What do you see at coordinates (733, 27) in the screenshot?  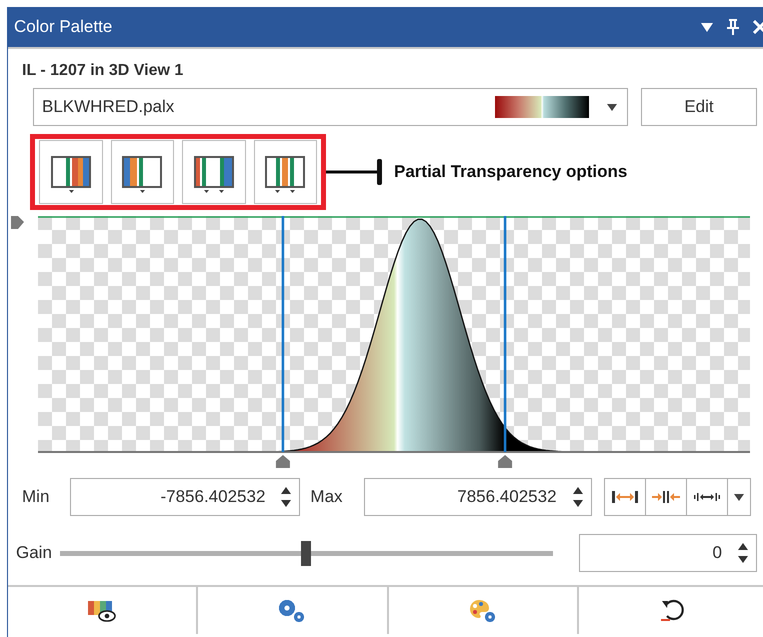 I see `pin-icon` at bounding box center [733, 27].